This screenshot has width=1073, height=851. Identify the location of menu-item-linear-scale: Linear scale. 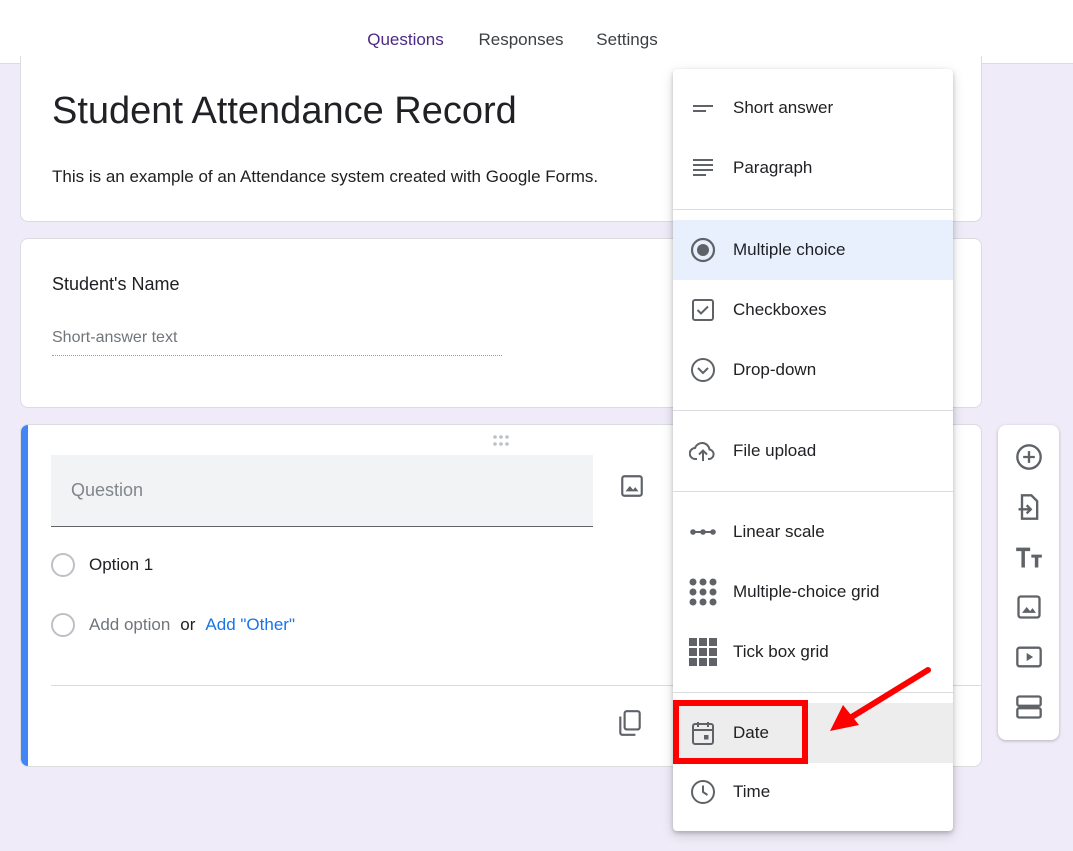
(813, 532).